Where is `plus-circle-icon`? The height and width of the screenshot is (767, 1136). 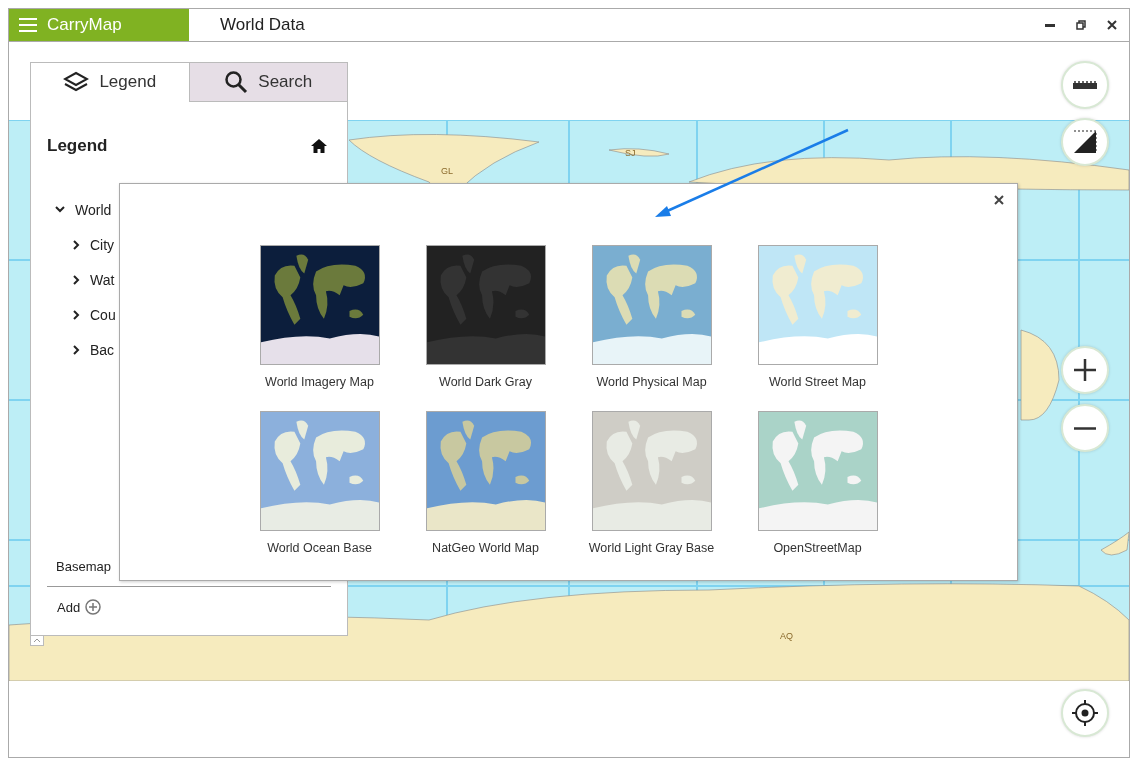 plus-circle-icon is located at coordinates (93, 607).